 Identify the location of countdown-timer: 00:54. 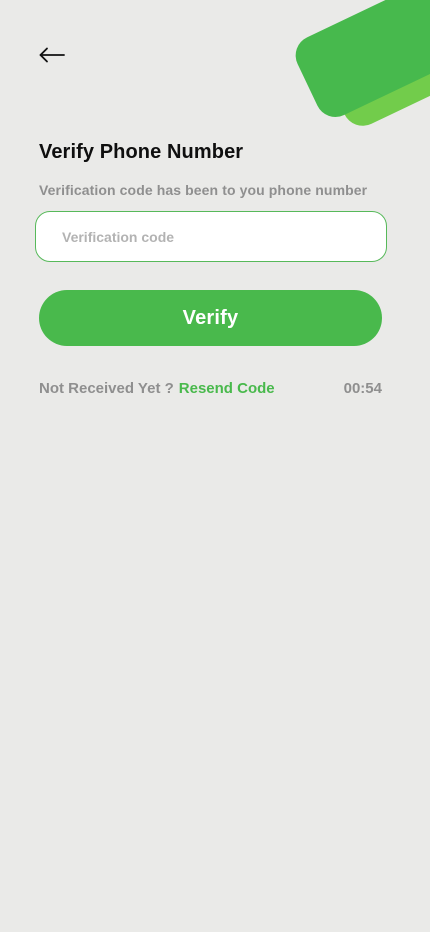
(362, 388).